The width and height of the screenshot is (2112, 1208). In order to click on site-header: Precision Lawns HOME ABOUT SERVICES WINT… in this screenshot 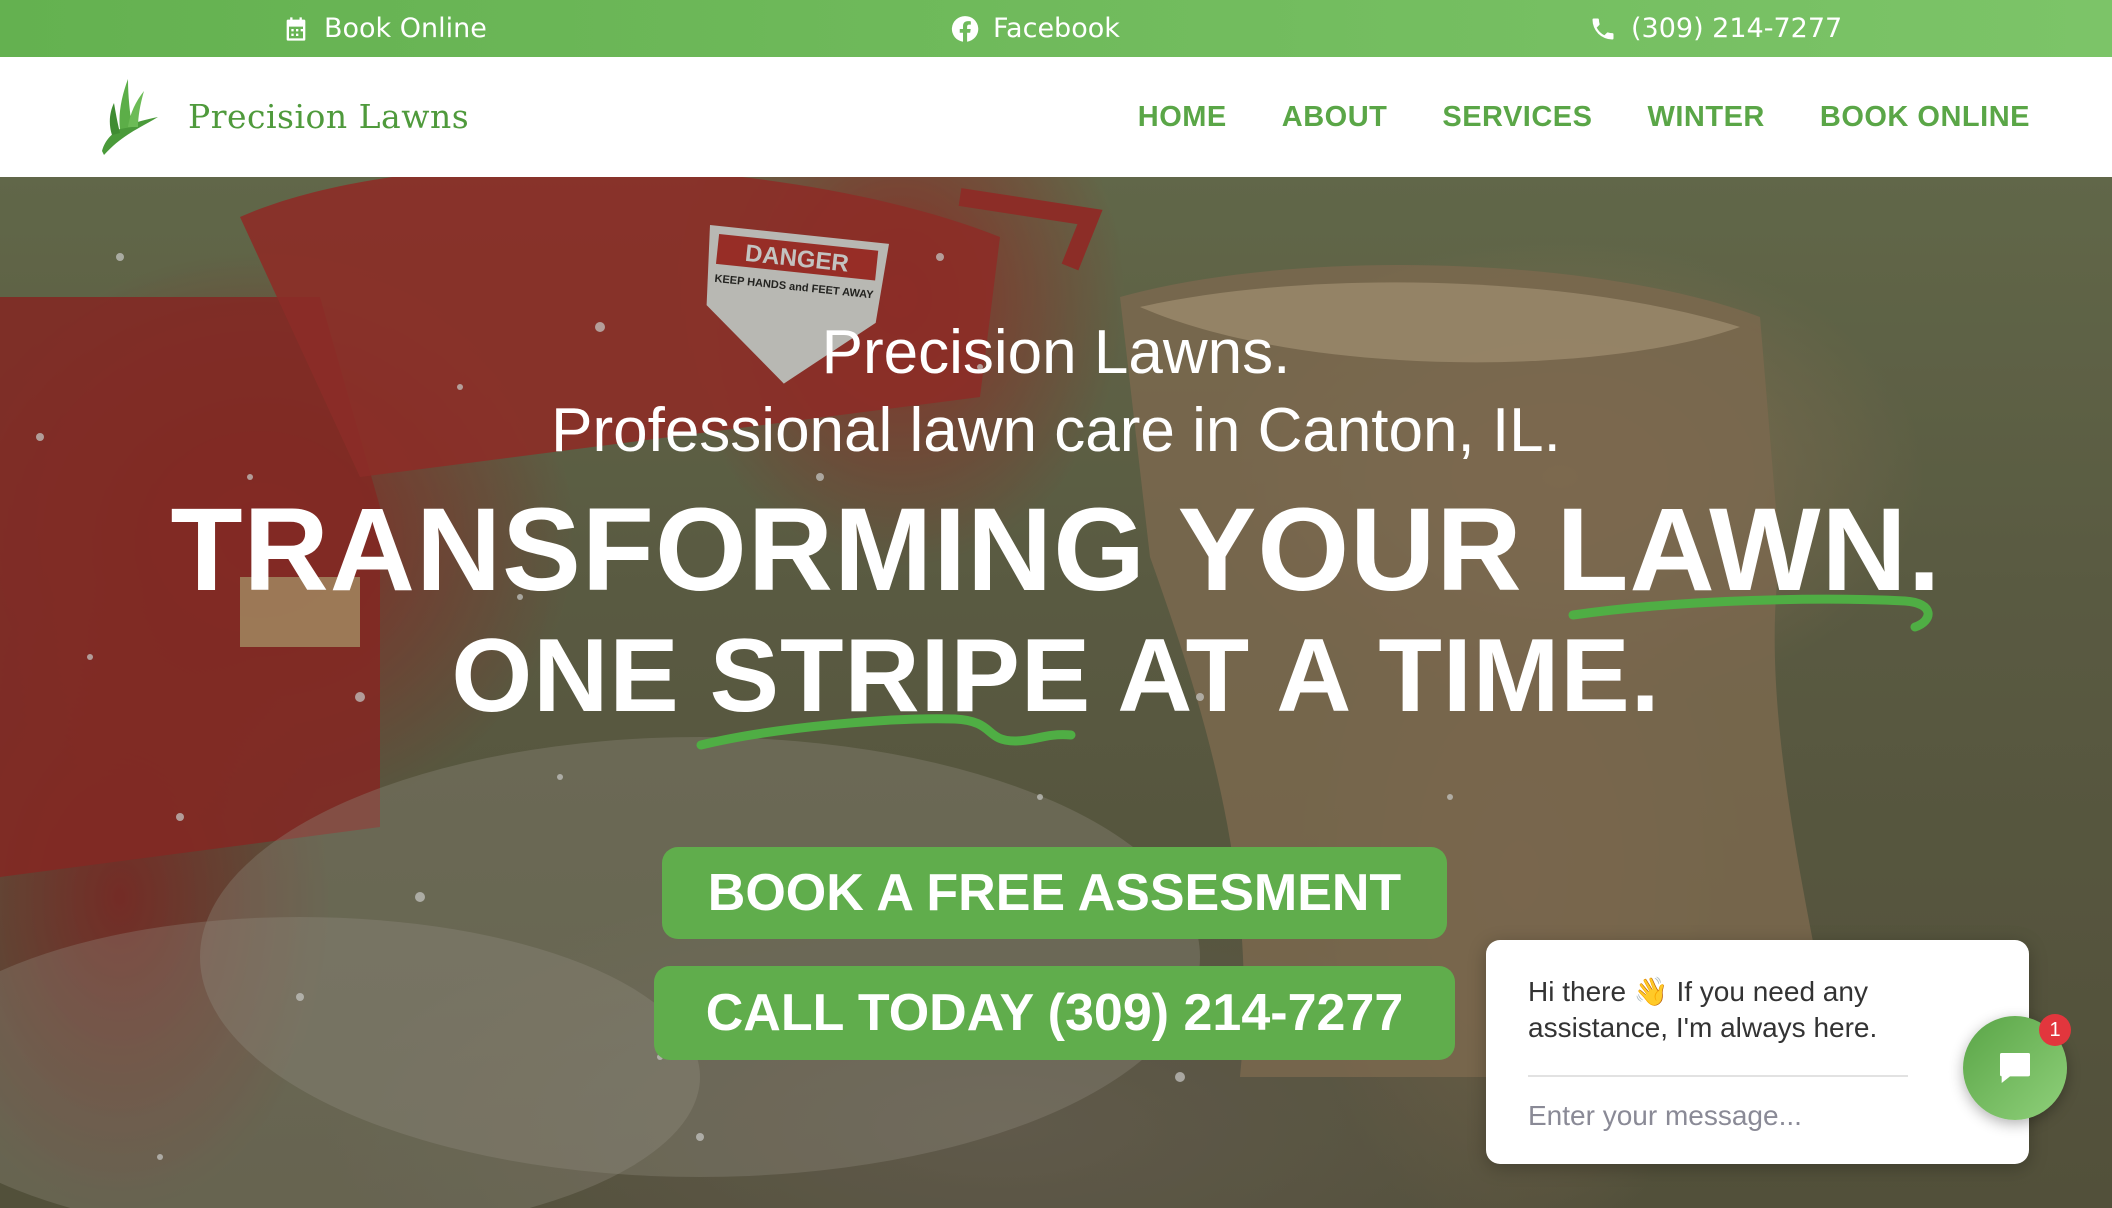, I will do `click(1056, 117)`.